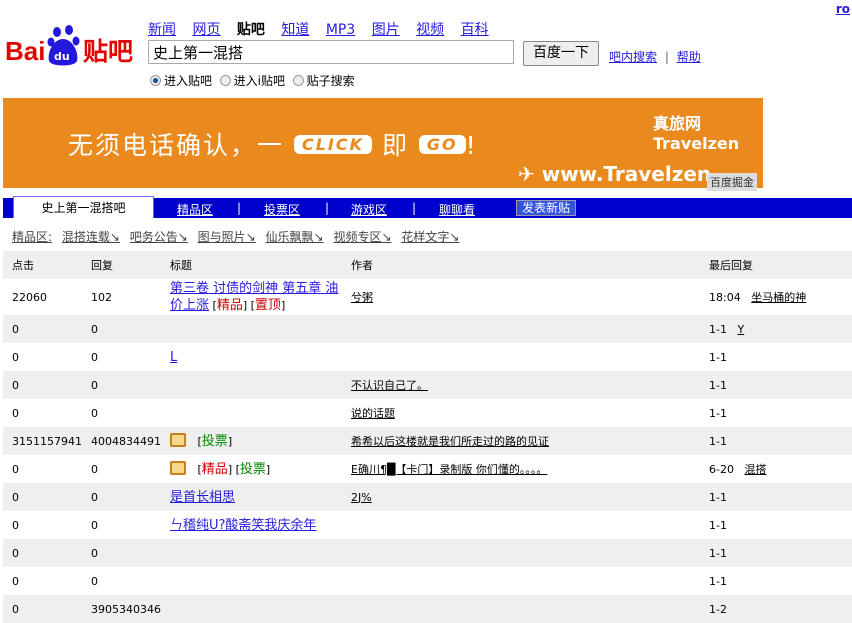  Describe the element at coordinates (450, 441) in the screenshot. I see `author-link: 希希以后这楼就是我们所走过的路的见证` at that location.